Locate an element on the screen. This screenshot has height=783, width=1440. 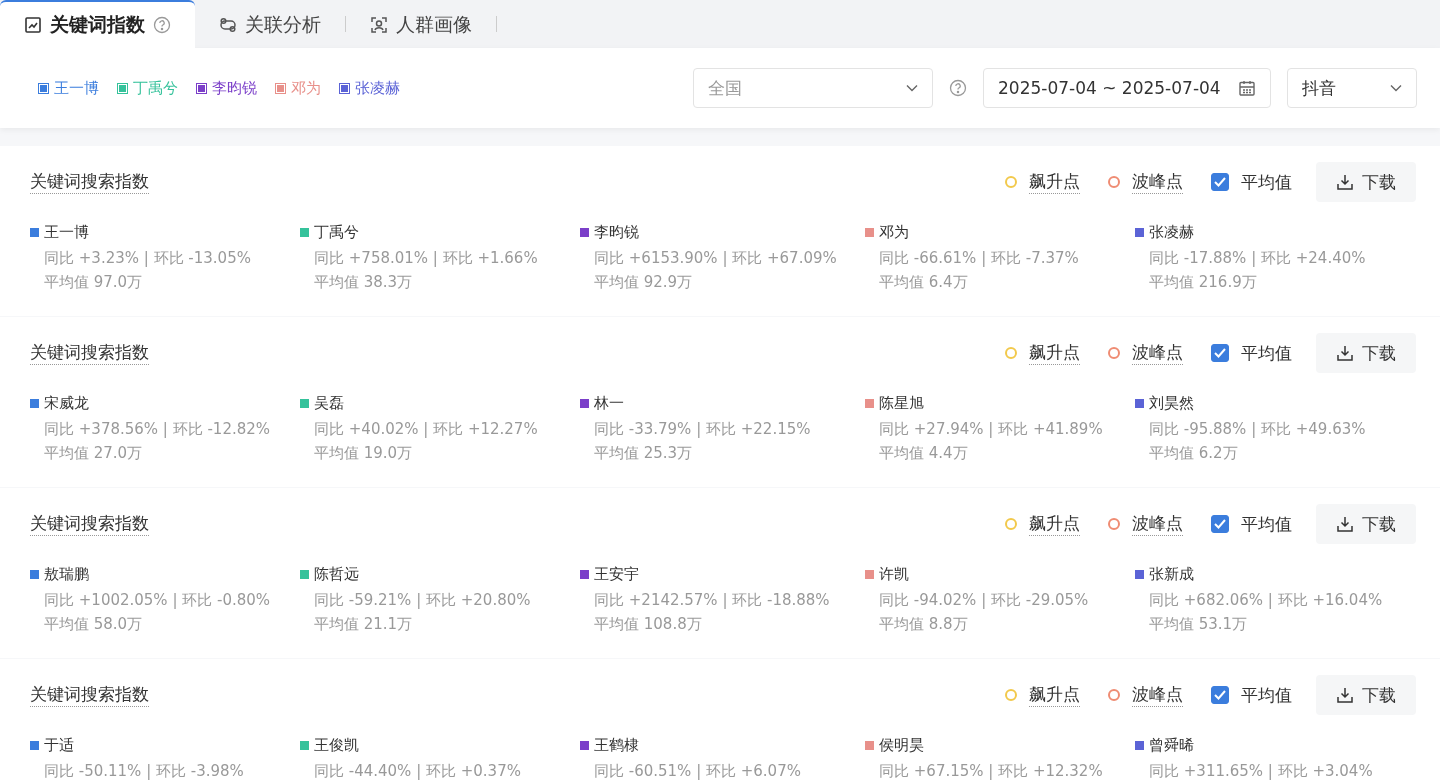
keyword-name: 刘昊然 is located at coordinates (1171, 403).